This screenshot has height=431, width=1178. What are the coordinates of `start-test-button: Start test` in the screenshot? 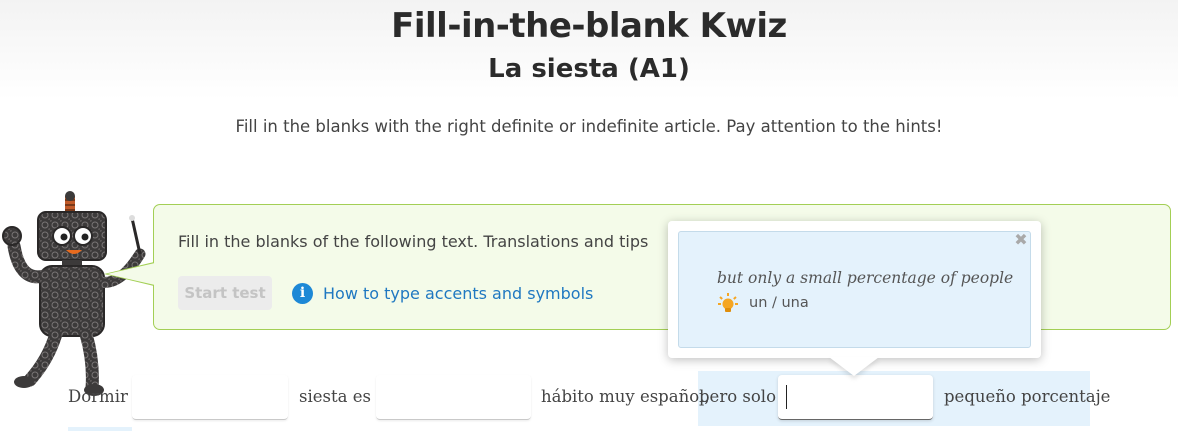 It's located at (225, 293).